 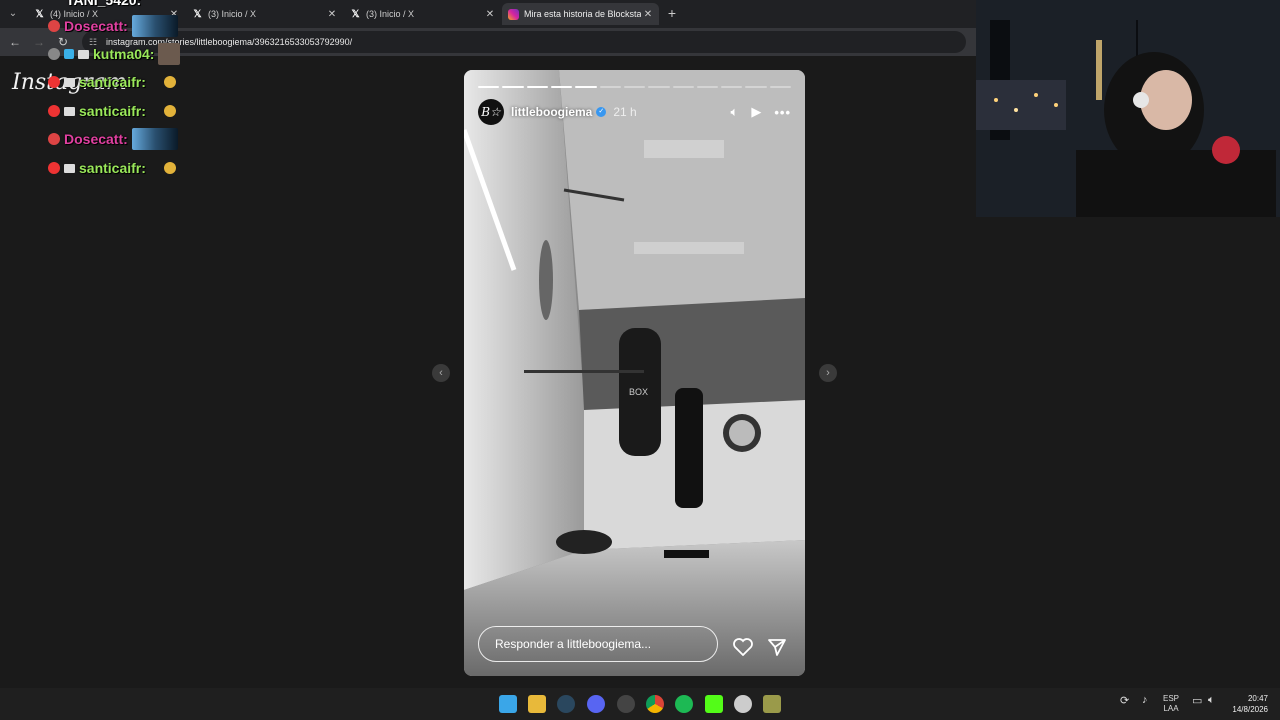 I want to click on sync-icon: ⟳, so click(x=1124, y=700).